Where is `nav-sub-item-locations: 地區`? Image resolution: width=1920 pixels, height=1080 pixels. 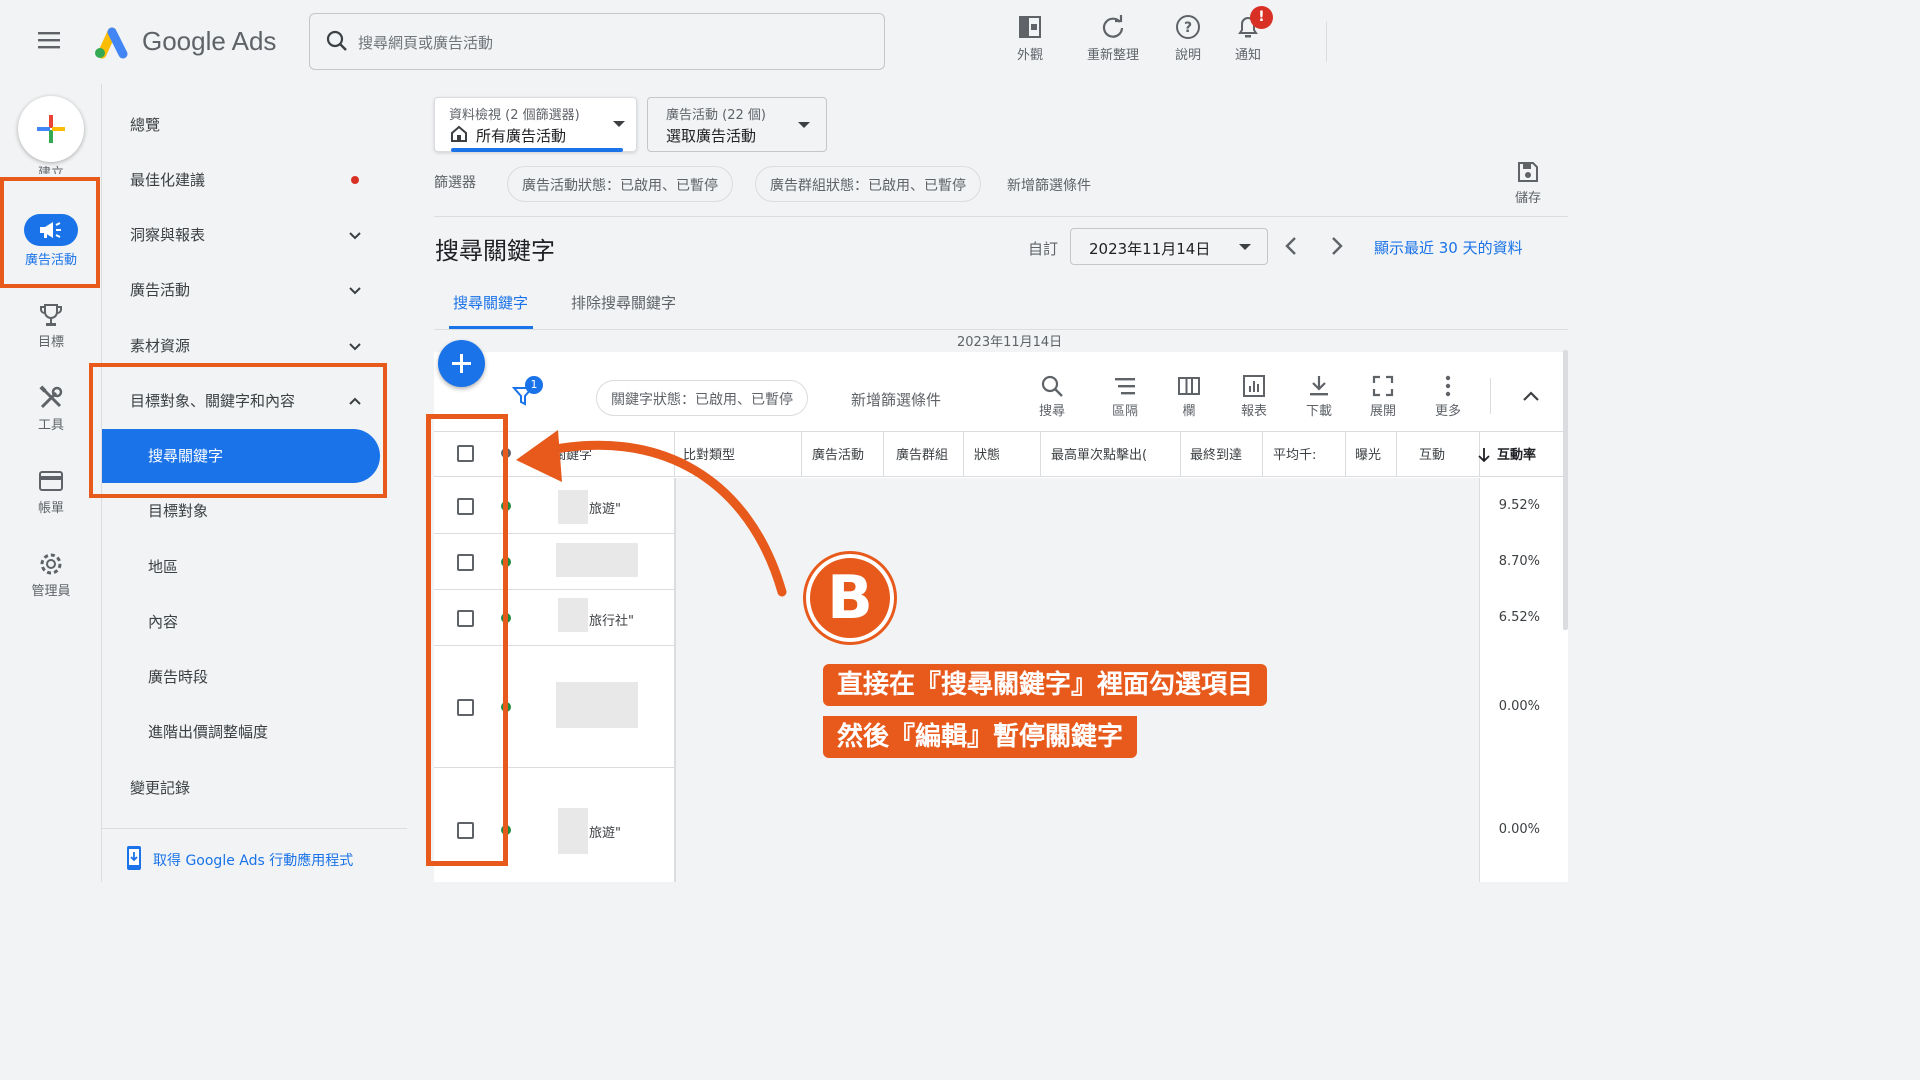 nav-sub-item-locations: 地區 is located at coordinates (163, 567).